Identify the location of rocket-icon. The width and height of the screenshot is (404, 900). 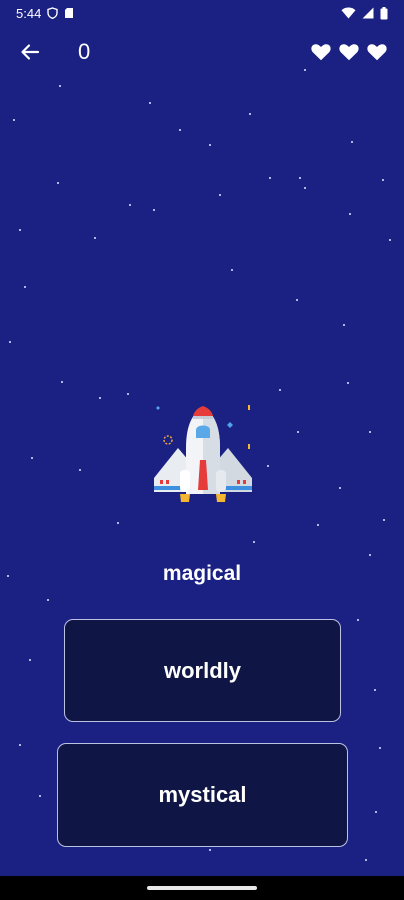
(203, 453).